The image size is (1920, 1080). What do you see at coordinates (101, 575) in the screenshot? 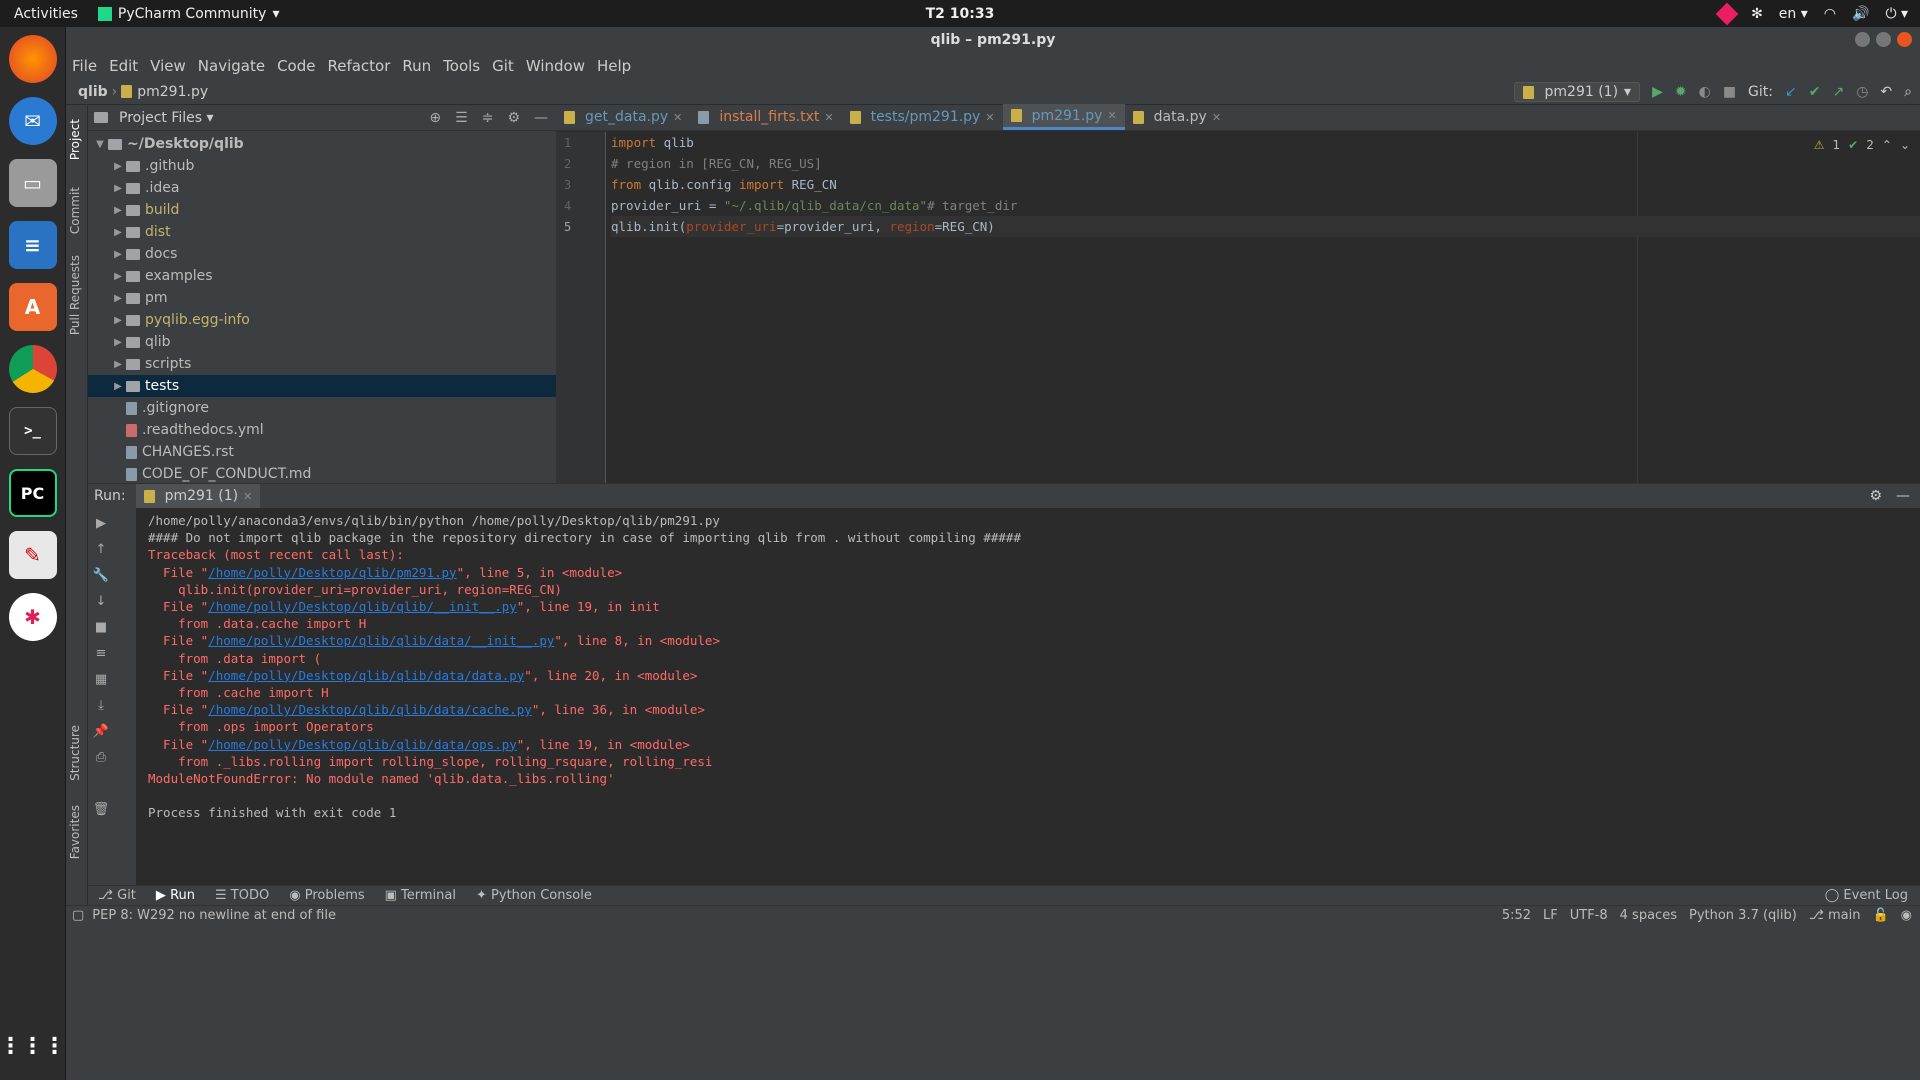
I see `wrench-icon: 🔧` at bounding box center [101, 575].